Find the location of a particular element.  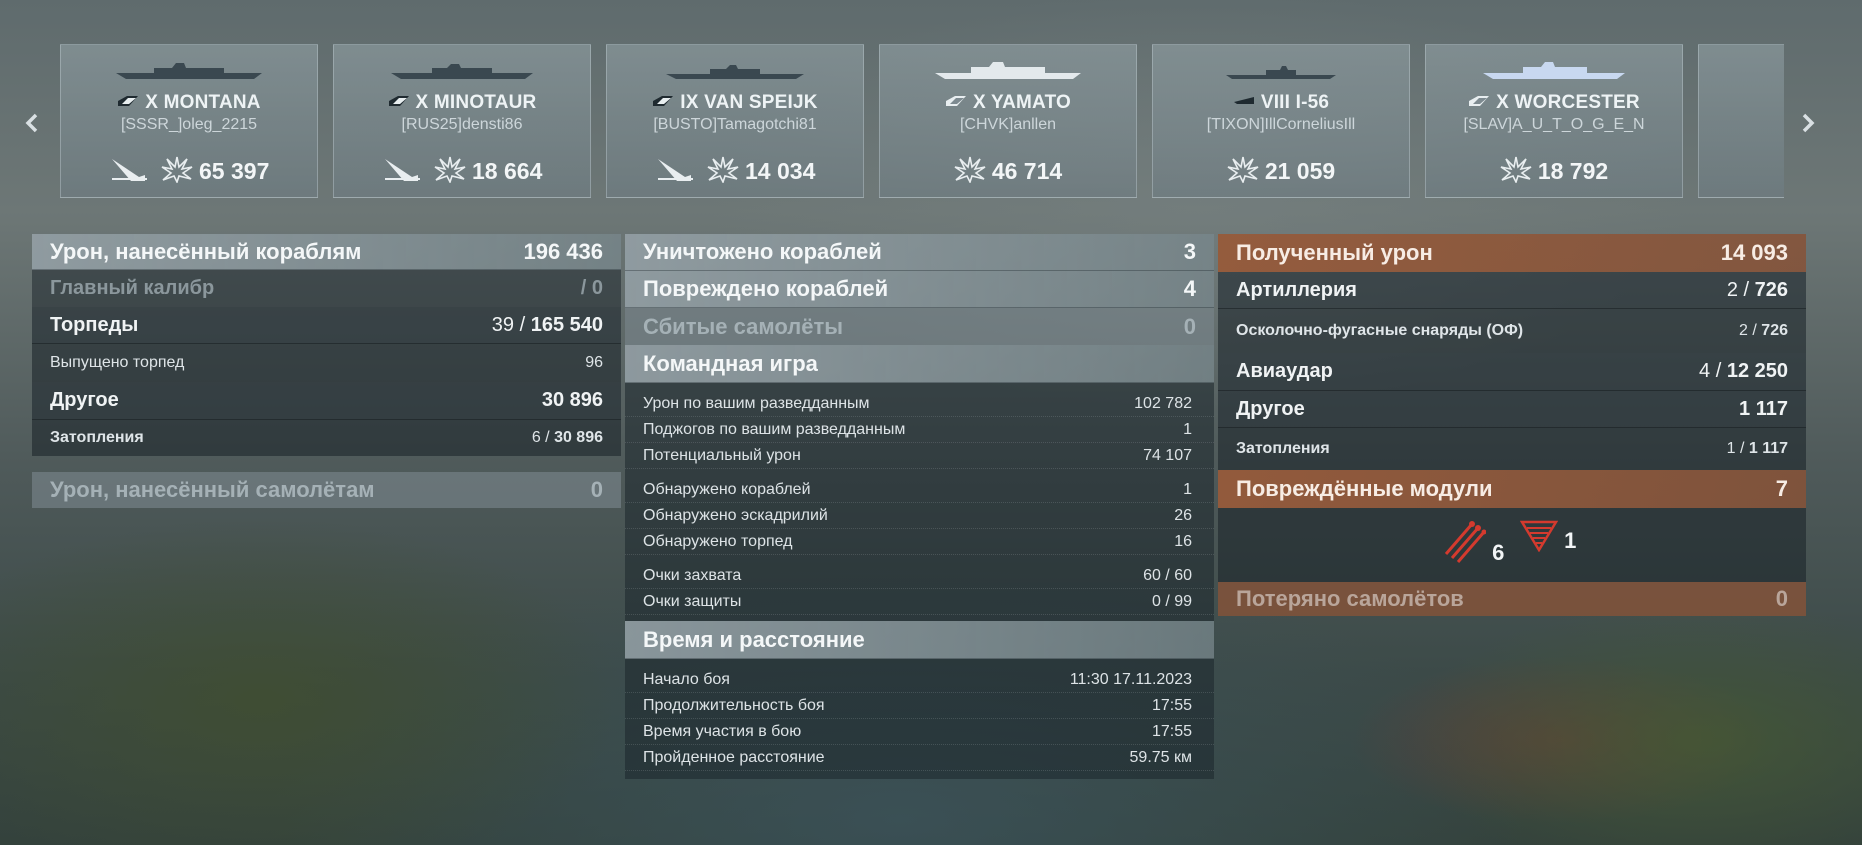

teamplay-line: Поджогов по вашим разведданным 1 is located at coordinates (919, 430).